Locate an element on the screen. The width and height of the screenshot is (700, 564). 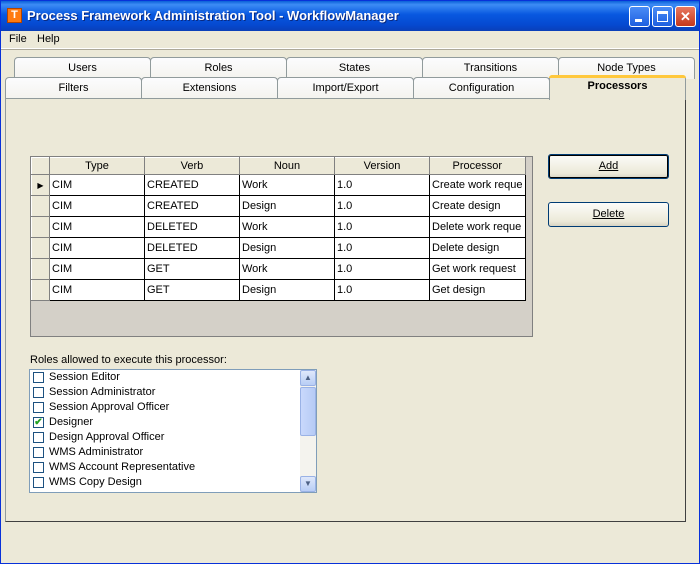
role-label: Design Approval Officer is located at coordinates (107, 437).